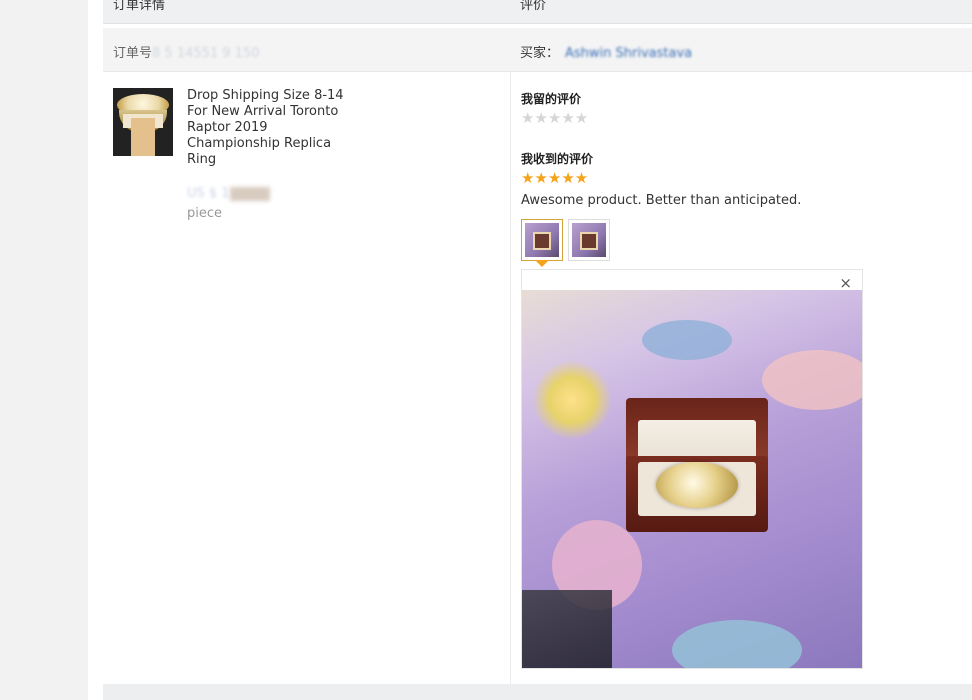 Image resolution: width=972 pixels, height=700 pixels. What do you see at coordinates (533, 6) in the screenshot?
I see `header-review: 评价` at bounding box center [533, 6].